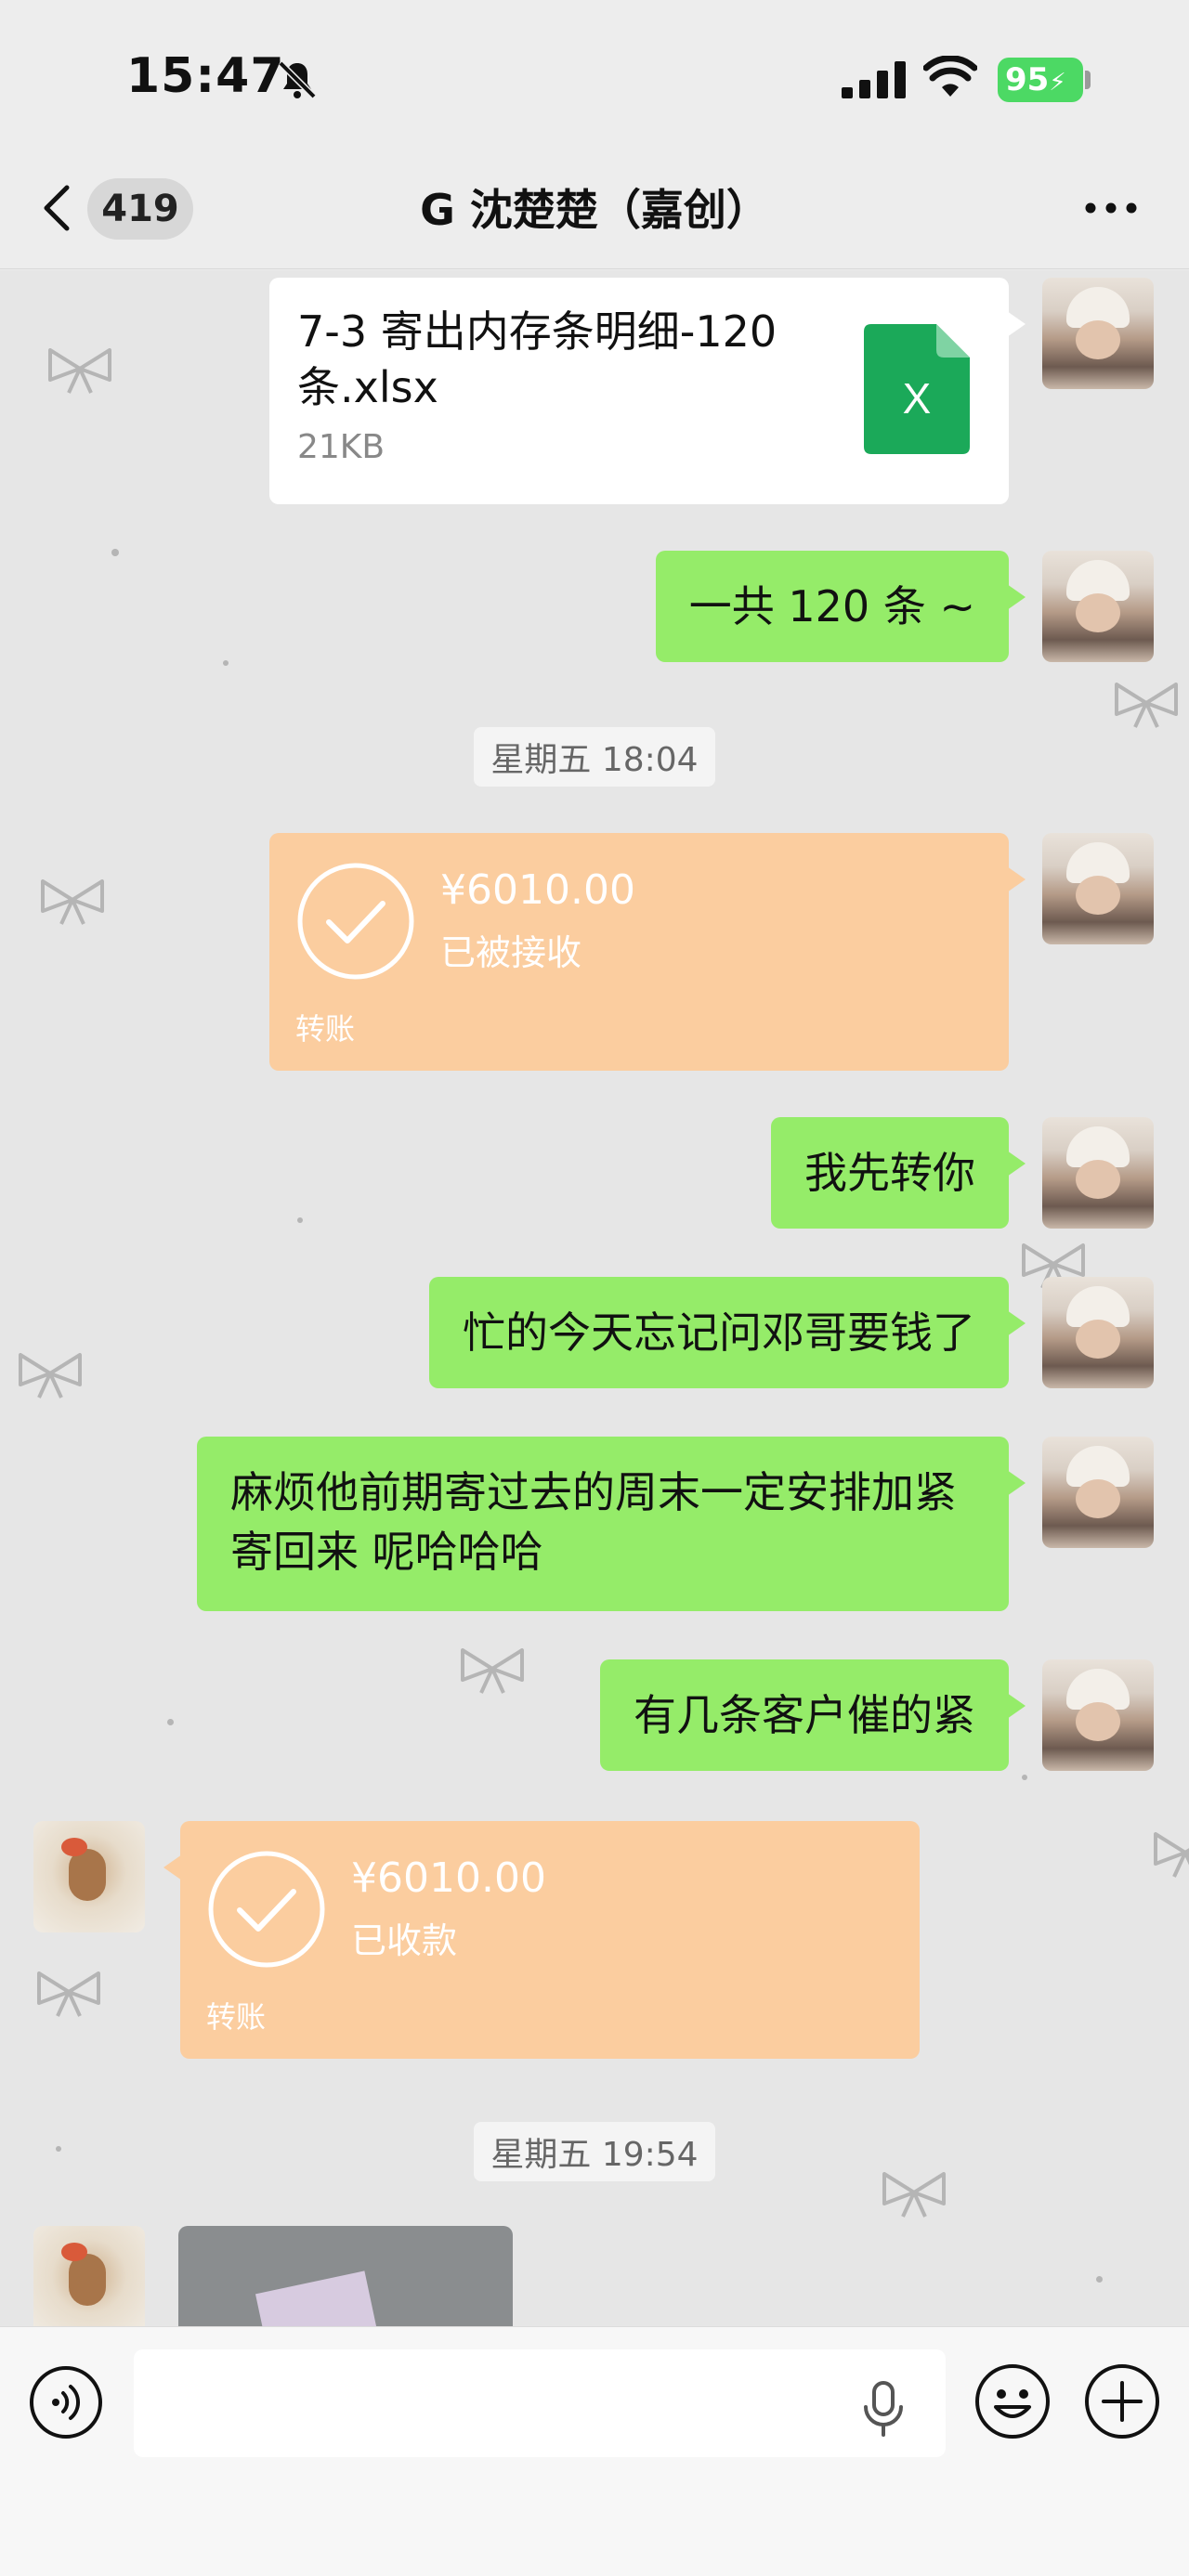 The height and width of the screenshot is (2576, 1189). What do you see at coordinates (541, 1940) in the screenshot?
I see `transfer-card-received: ¥6010.00 已收款 转账` at bounding box center [541, 1940].